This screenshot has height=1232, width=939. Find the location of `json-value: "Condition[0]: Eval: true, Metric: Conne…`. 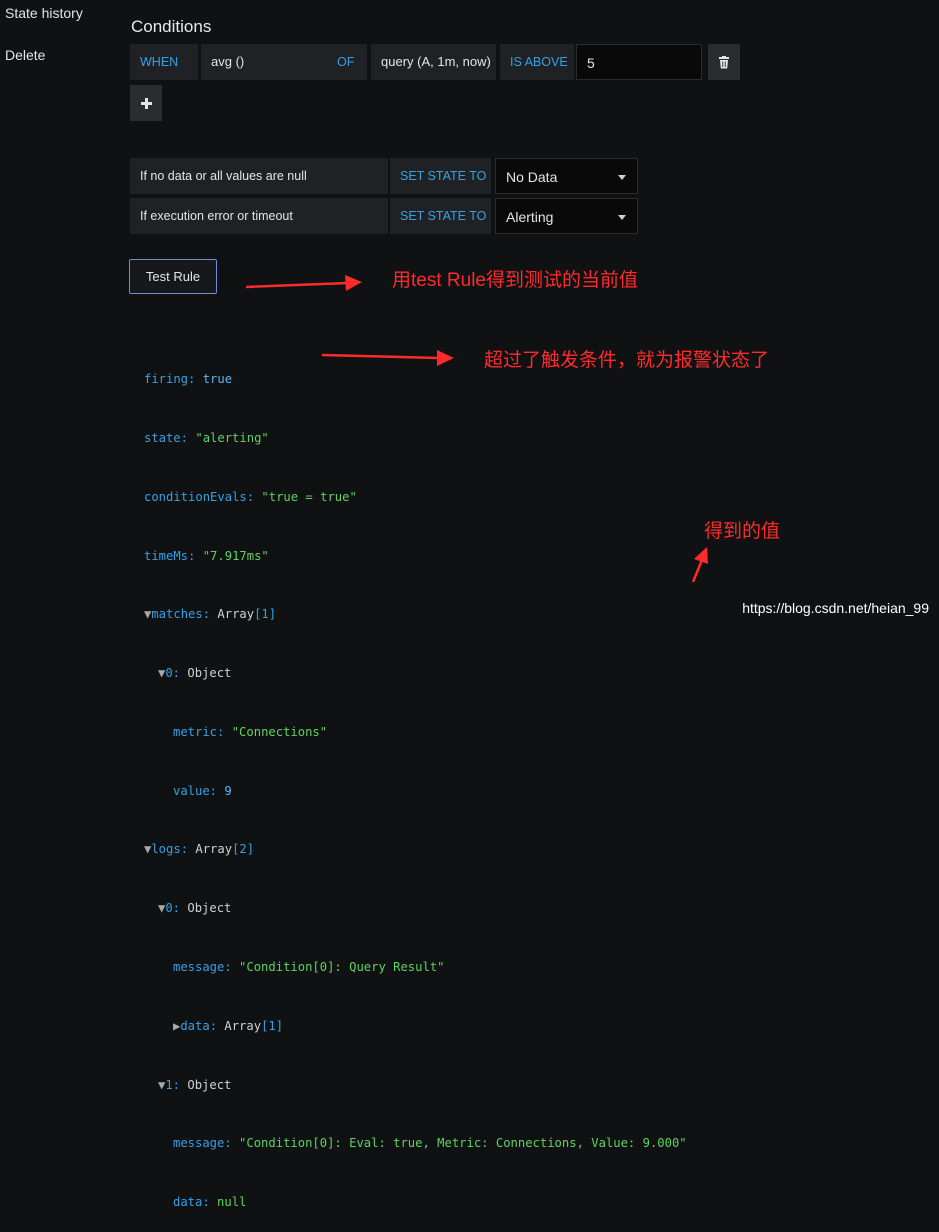

json-value: "Condition[0]: Eval: true, Metric: Conne… is located at coordinates (463, 1143).